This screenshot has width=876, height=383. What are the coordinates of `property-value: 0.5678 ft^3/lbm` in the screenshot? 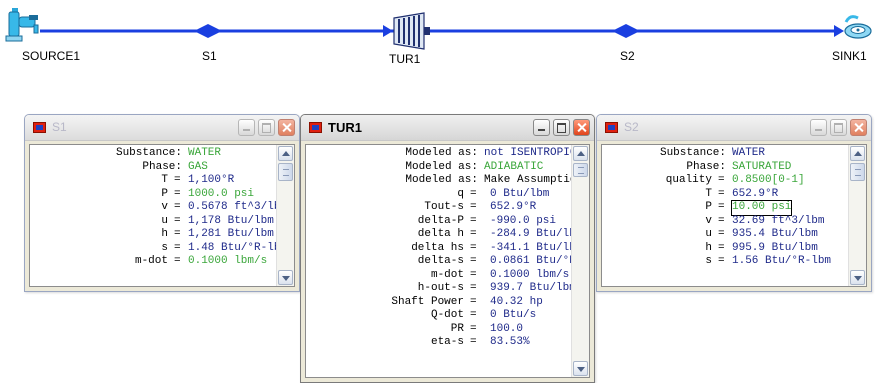 It's located at (237, 208).